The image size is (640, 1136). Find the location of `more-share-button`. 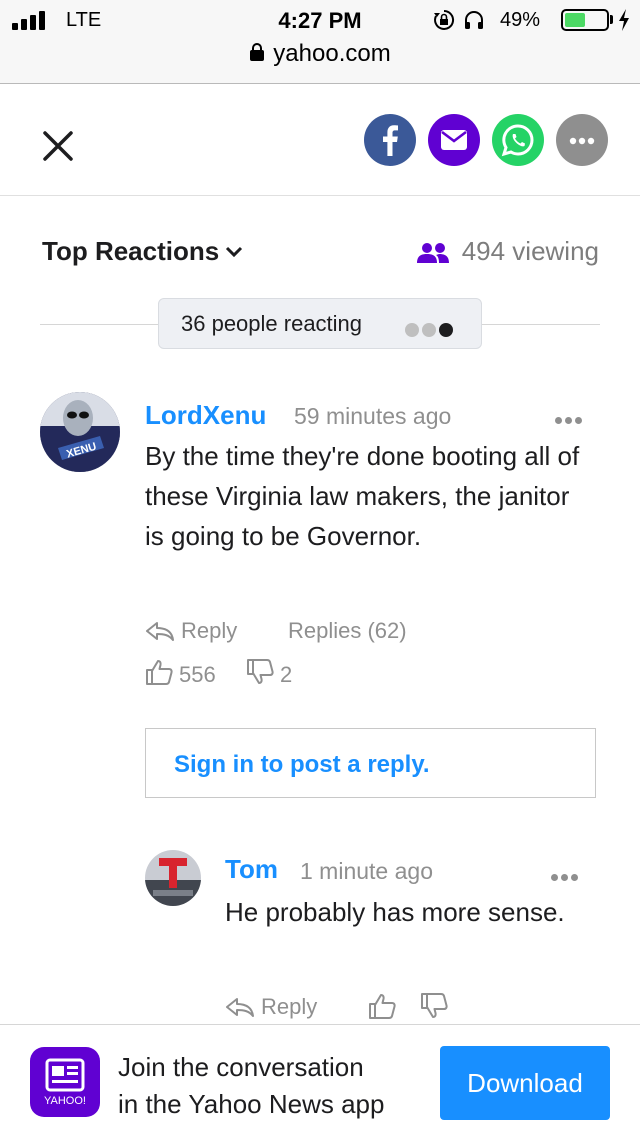

more-share-button is located at coordinates (582, 140).